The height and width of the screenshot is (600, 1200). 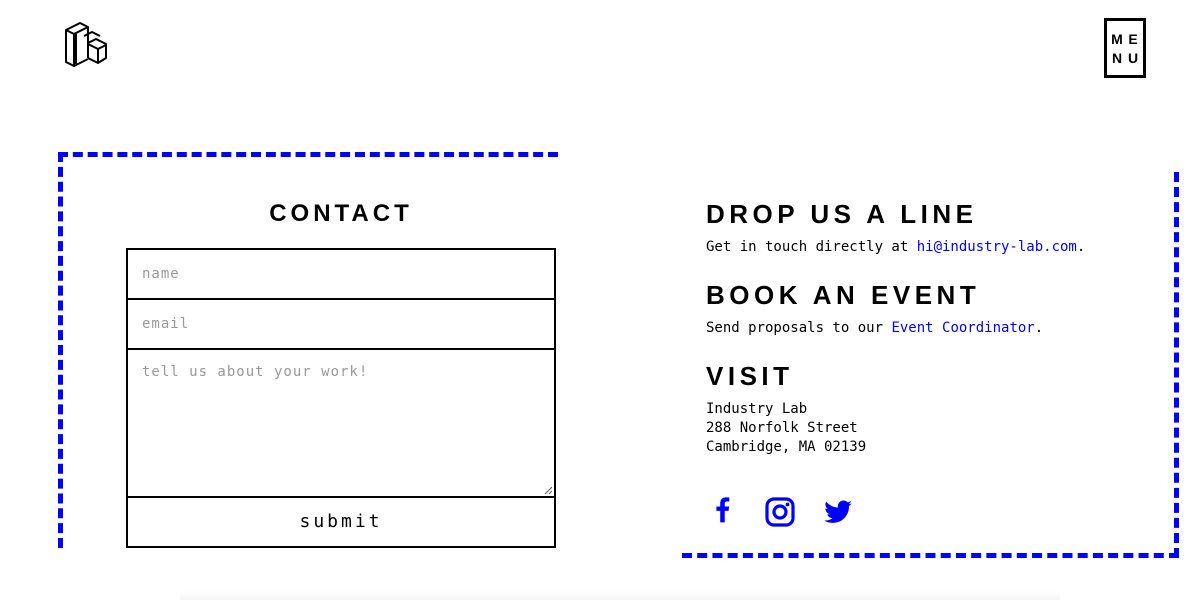 What do you see at coordinates (757, 409) in the screenshot?
I see `address-line: Industry Lab` at bounding box center [757, 409].